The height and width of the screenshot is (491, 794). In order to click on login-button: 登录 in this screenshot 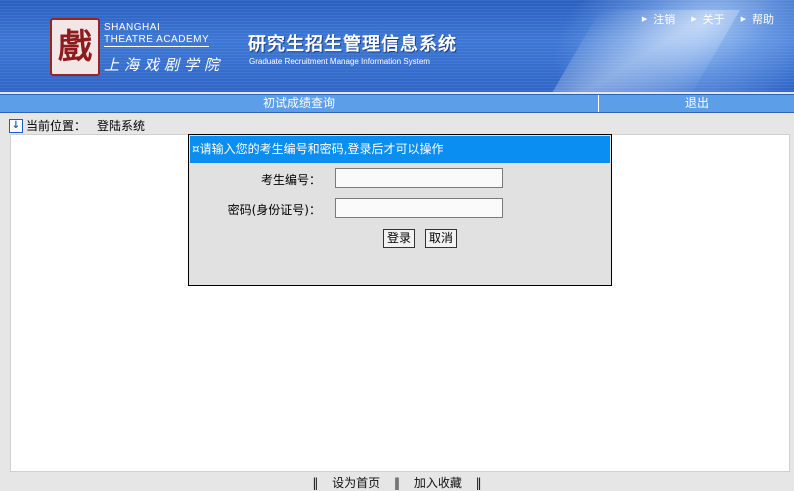, I will do `click(399, 238)`.